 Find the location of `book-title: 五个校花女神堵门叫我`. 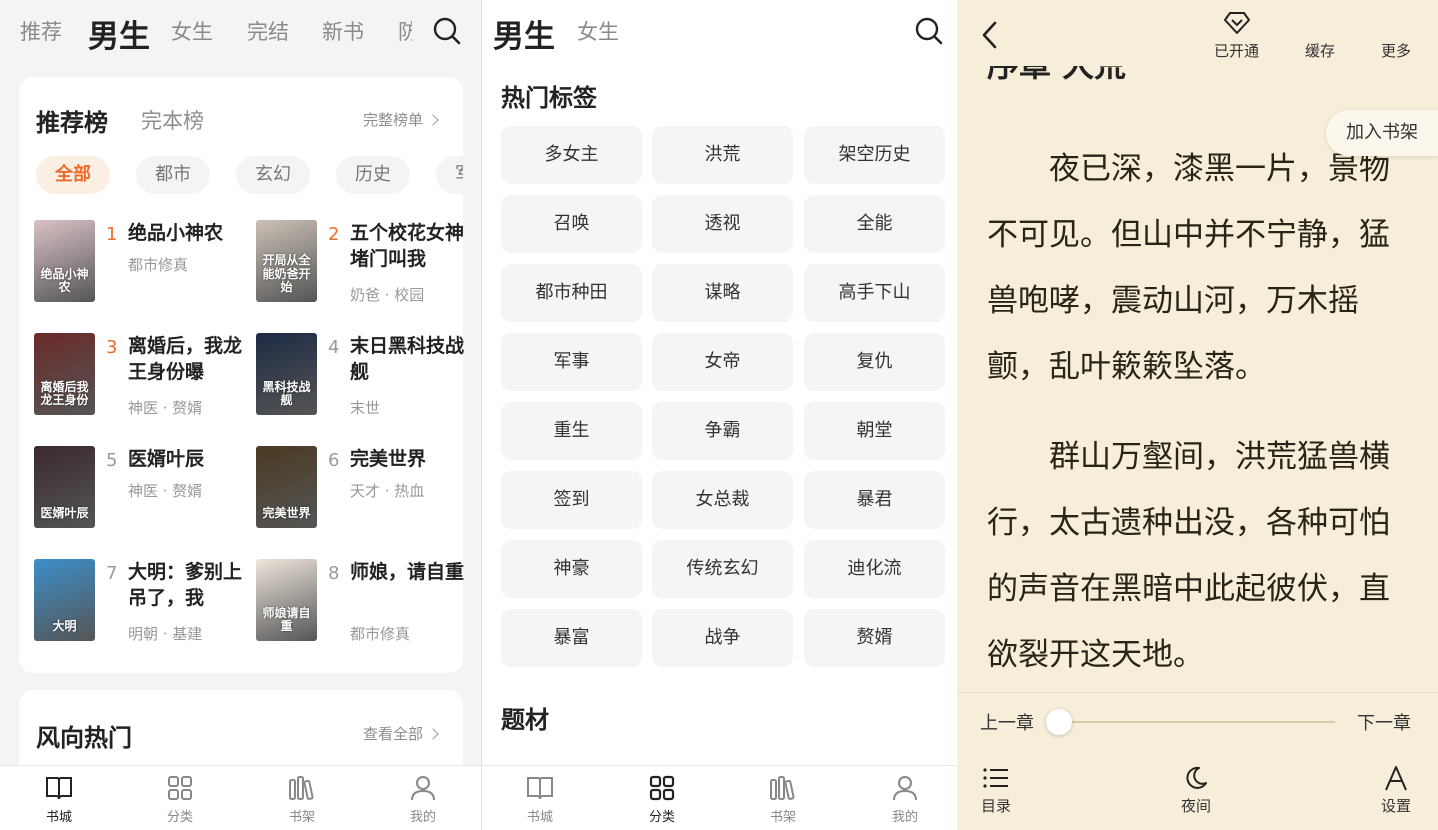

book-title: 五个校花女神堵门叫我 is located at coordinates (407, 246).